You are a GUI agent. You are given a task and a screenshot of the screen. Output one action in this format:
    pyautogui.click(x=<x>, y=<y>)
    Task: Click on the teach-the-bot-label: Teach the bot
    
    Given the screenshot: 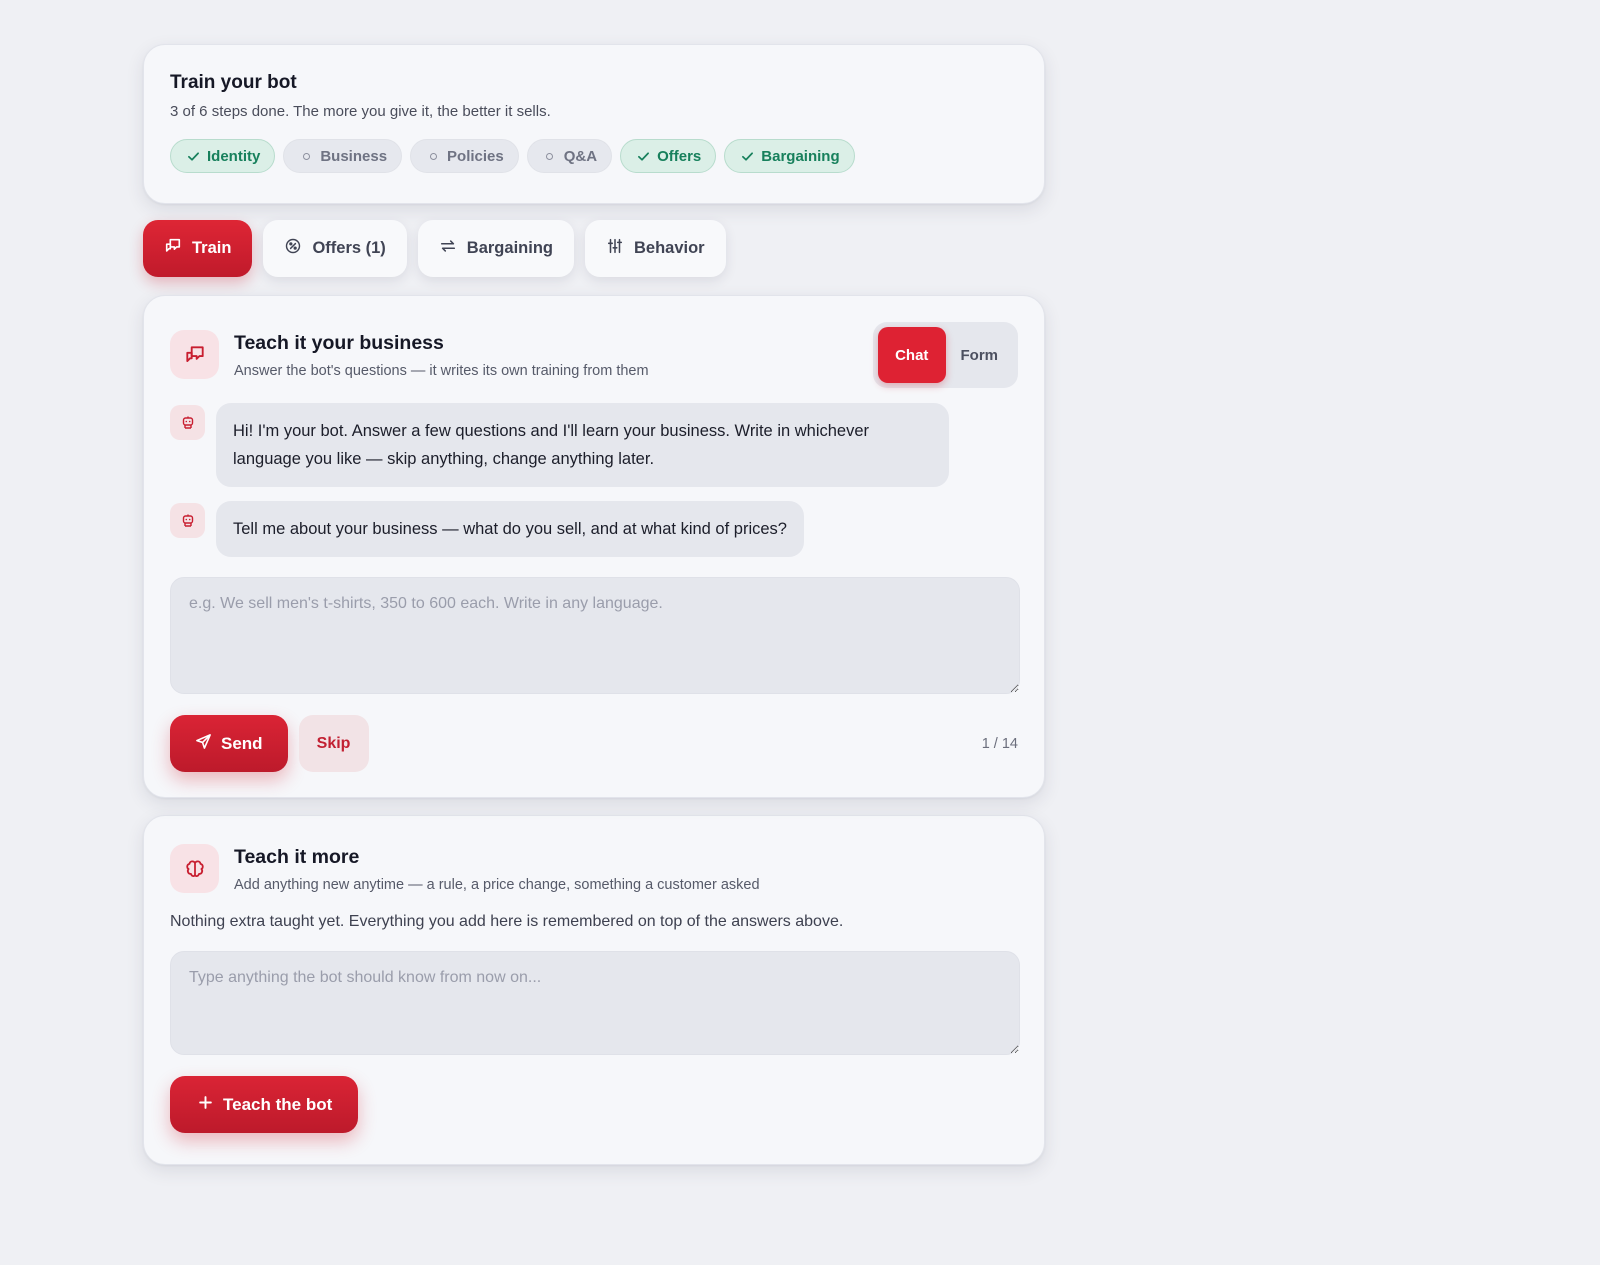 What is the action you would take?
    pyautogui.click(x=278, y=1104)
    